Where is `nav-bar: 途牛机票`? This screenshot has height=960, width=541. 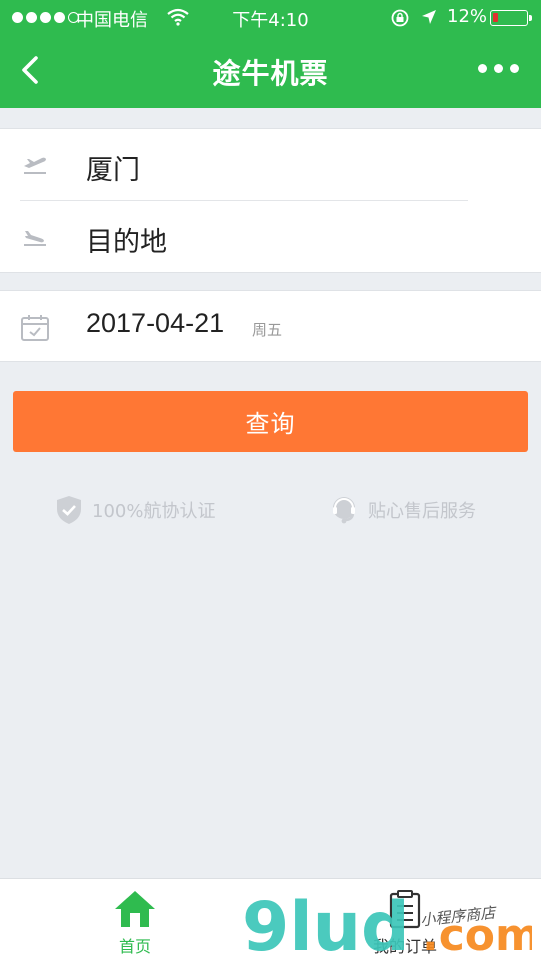
nav-bar: 途牛机票 is located at coordinates (270, 72).